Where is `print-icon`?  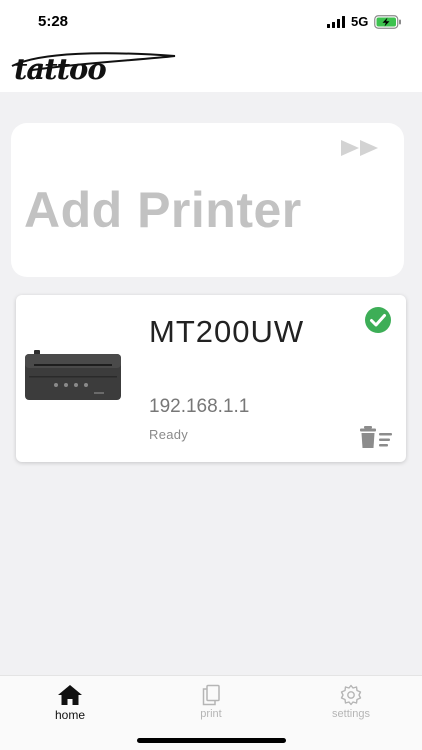 print-icon is located at coordinates (211, 695).